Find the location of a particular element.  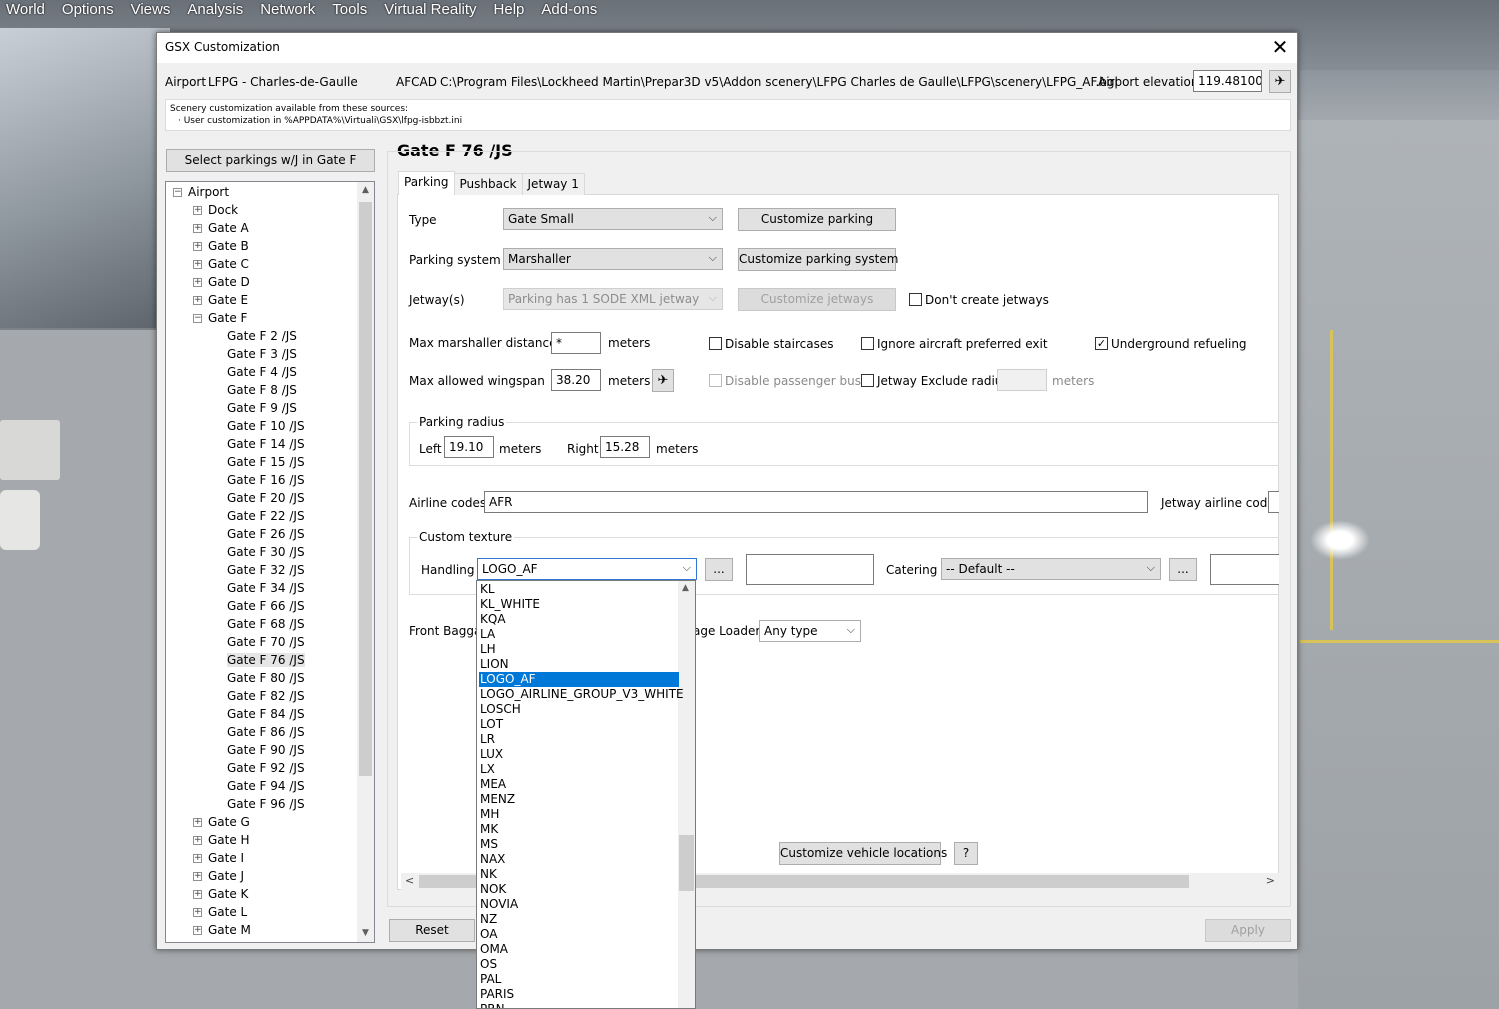

dropdown-option: OMA is located at coordinates (579, 949).